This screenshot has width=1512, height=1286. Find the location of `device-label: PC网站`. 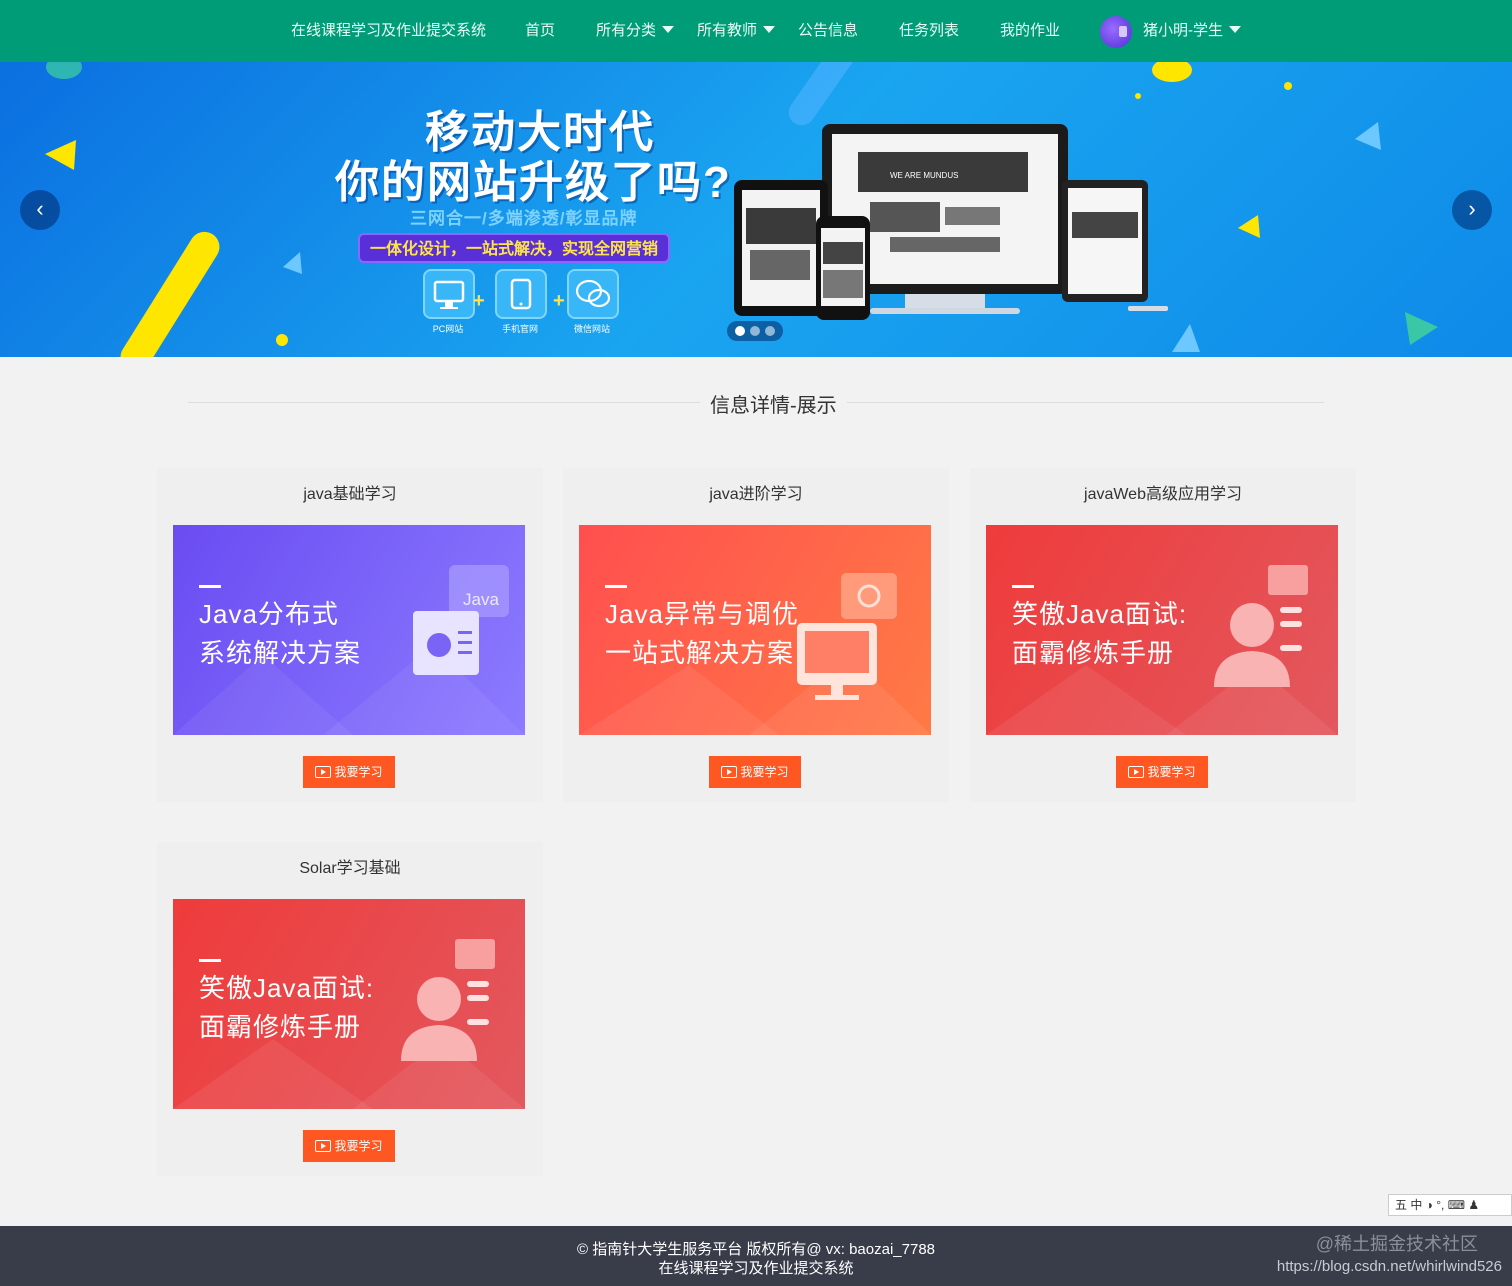

device-label: PC网站 is located at coordinates (448, 329).